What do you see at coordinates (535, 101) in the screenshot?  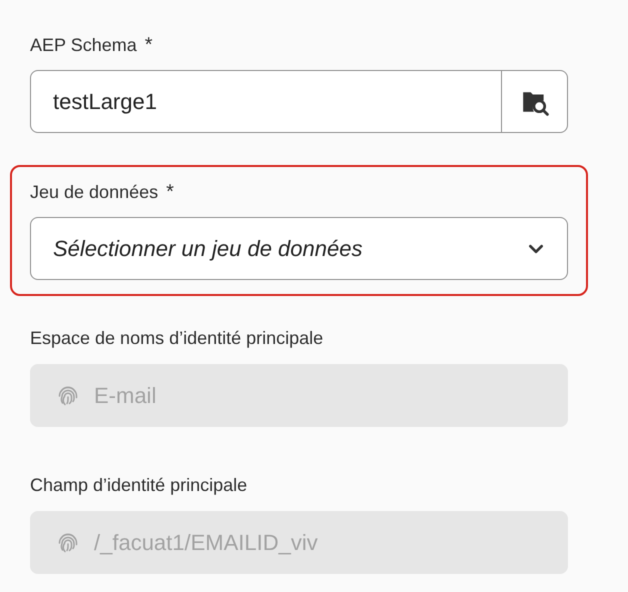 I see `browse-button` at bounding box center [535, 101].